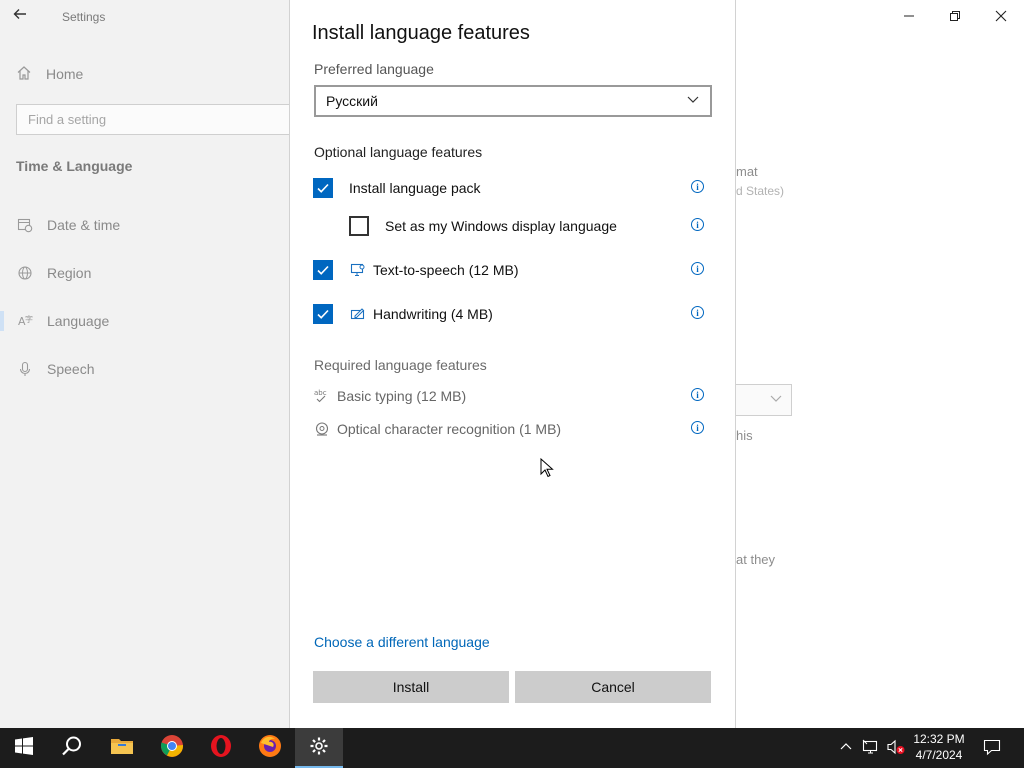 This screenshot has width=1024, height=768. What do you see at coordinates (763, 400) in the screenshot?
I see `bg-dropdown` at bounding box center [763, 400].